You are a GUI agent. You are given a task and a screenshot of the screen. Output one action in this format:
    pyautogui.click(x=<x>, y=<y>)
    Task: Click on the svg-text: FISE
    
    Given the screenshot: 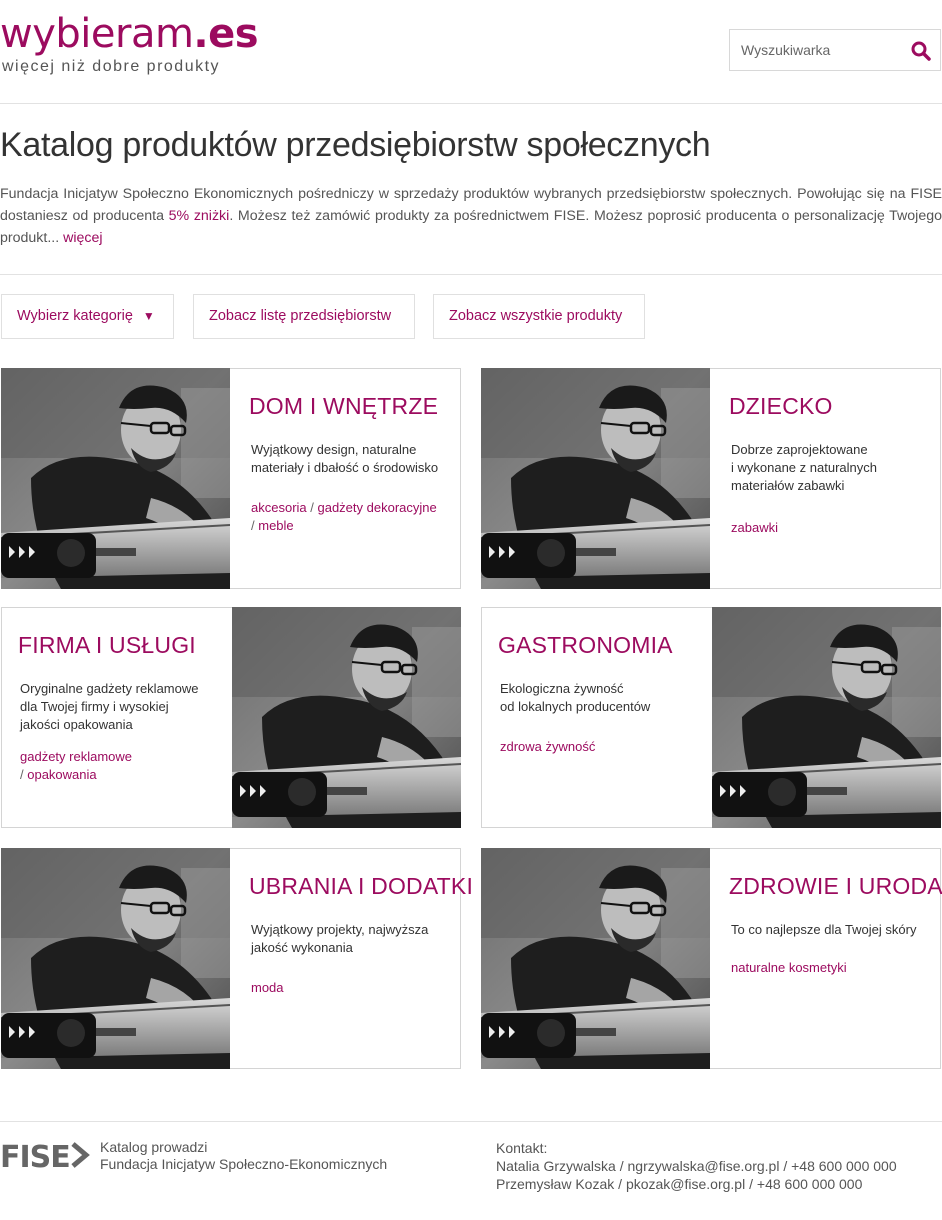 What is the action you would take?
    pyautogui.click(x=35, y=1156)
    